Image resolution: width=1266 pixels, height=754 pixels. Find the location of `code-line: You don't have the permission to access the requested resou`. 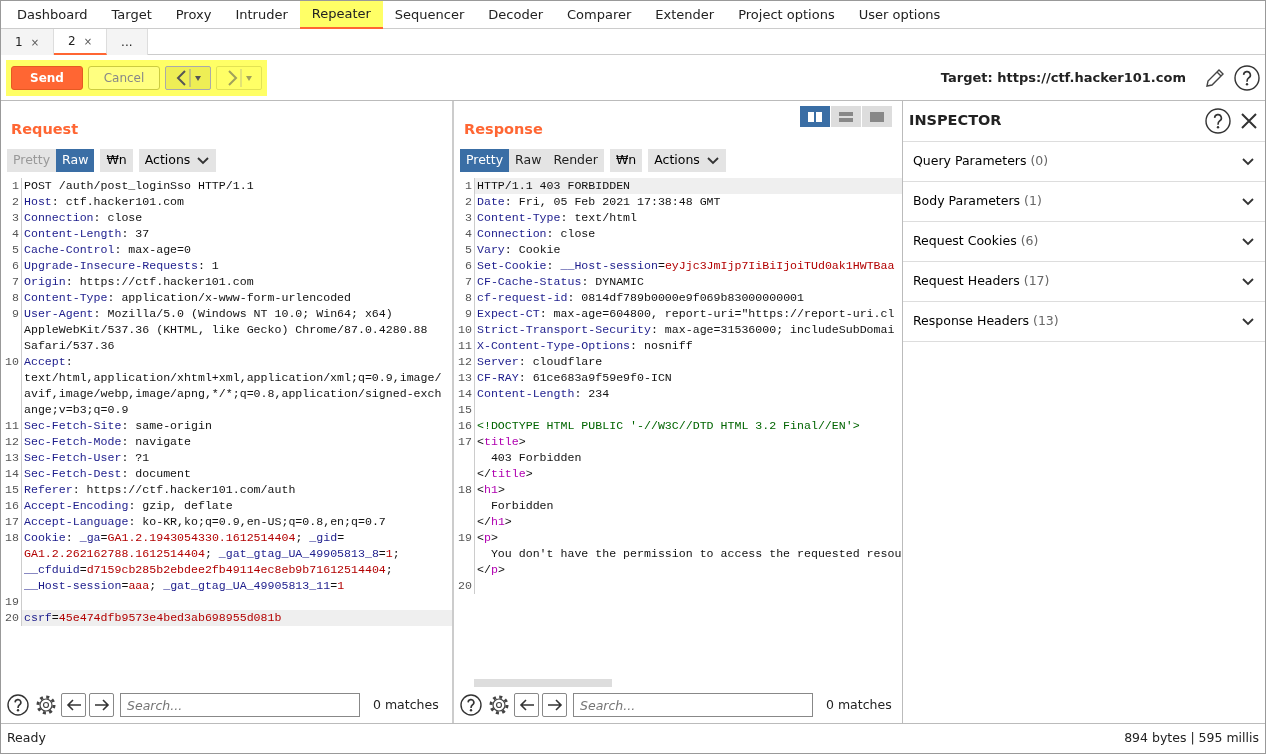

code-line: You don't have the permission to access the requested resou is located at coordinates (688, 554).